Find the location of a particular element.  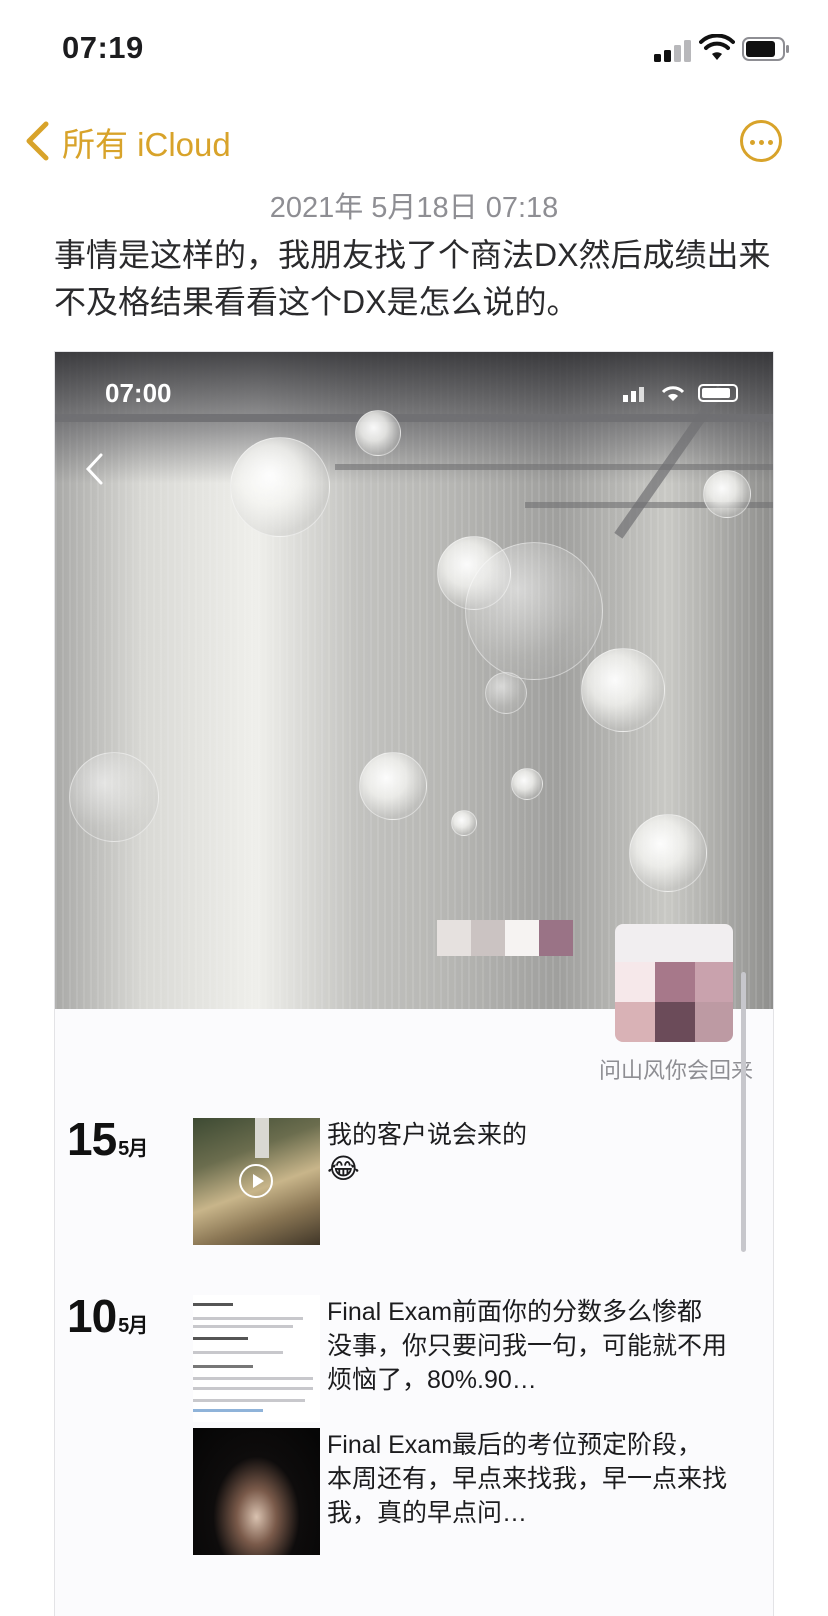

embedded-status-icons is located at coordinates (680, 393).